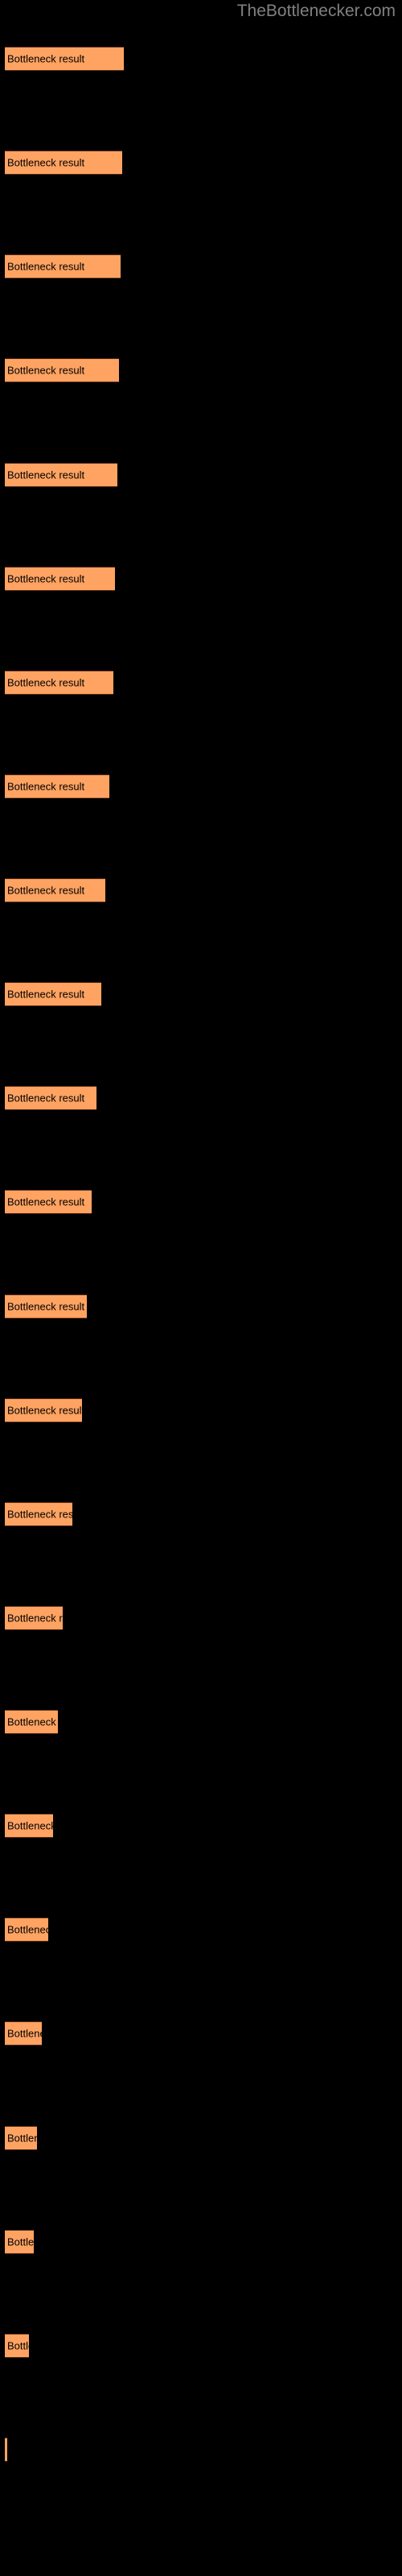 Image resolution: width=402 pixels, height=2576 pixels. What do you see at coordinates (201, 2450) in the screenshot?
I see `bar-row` at bounding box center [201, 2450].